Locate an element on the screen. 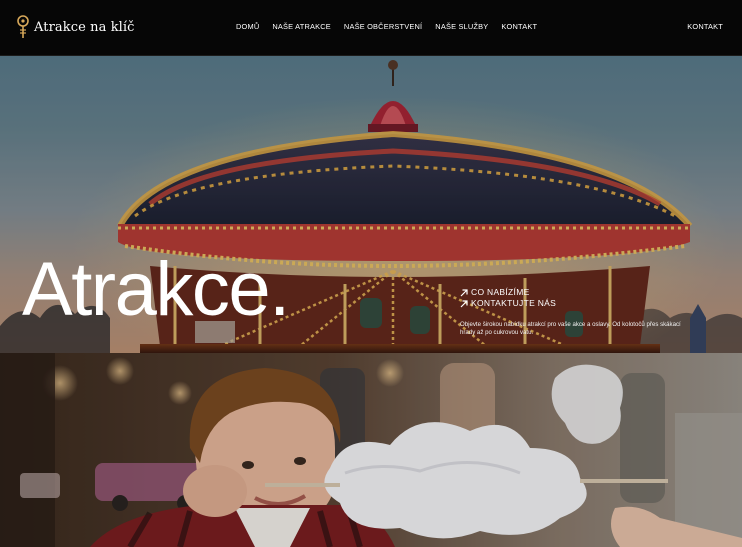 The height and width of the screenshot is (547, 742). header-contact-link: KONTAKT is located at coordinates (705, 26).